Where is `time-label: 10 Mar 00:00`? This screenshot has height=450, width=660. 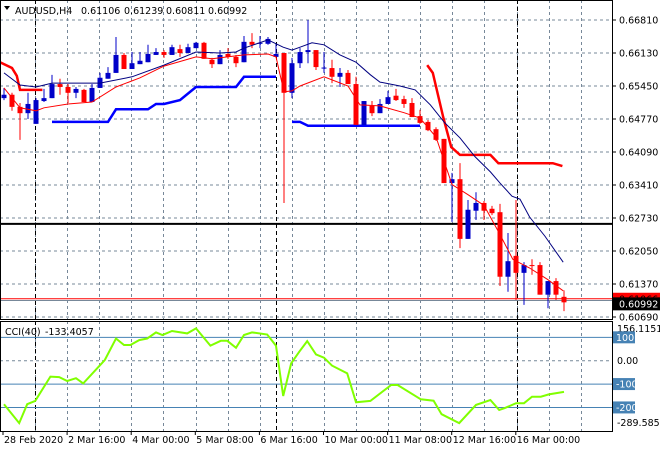 time-label: 10 Mar 00:00 is located at coordinates (356, 440).